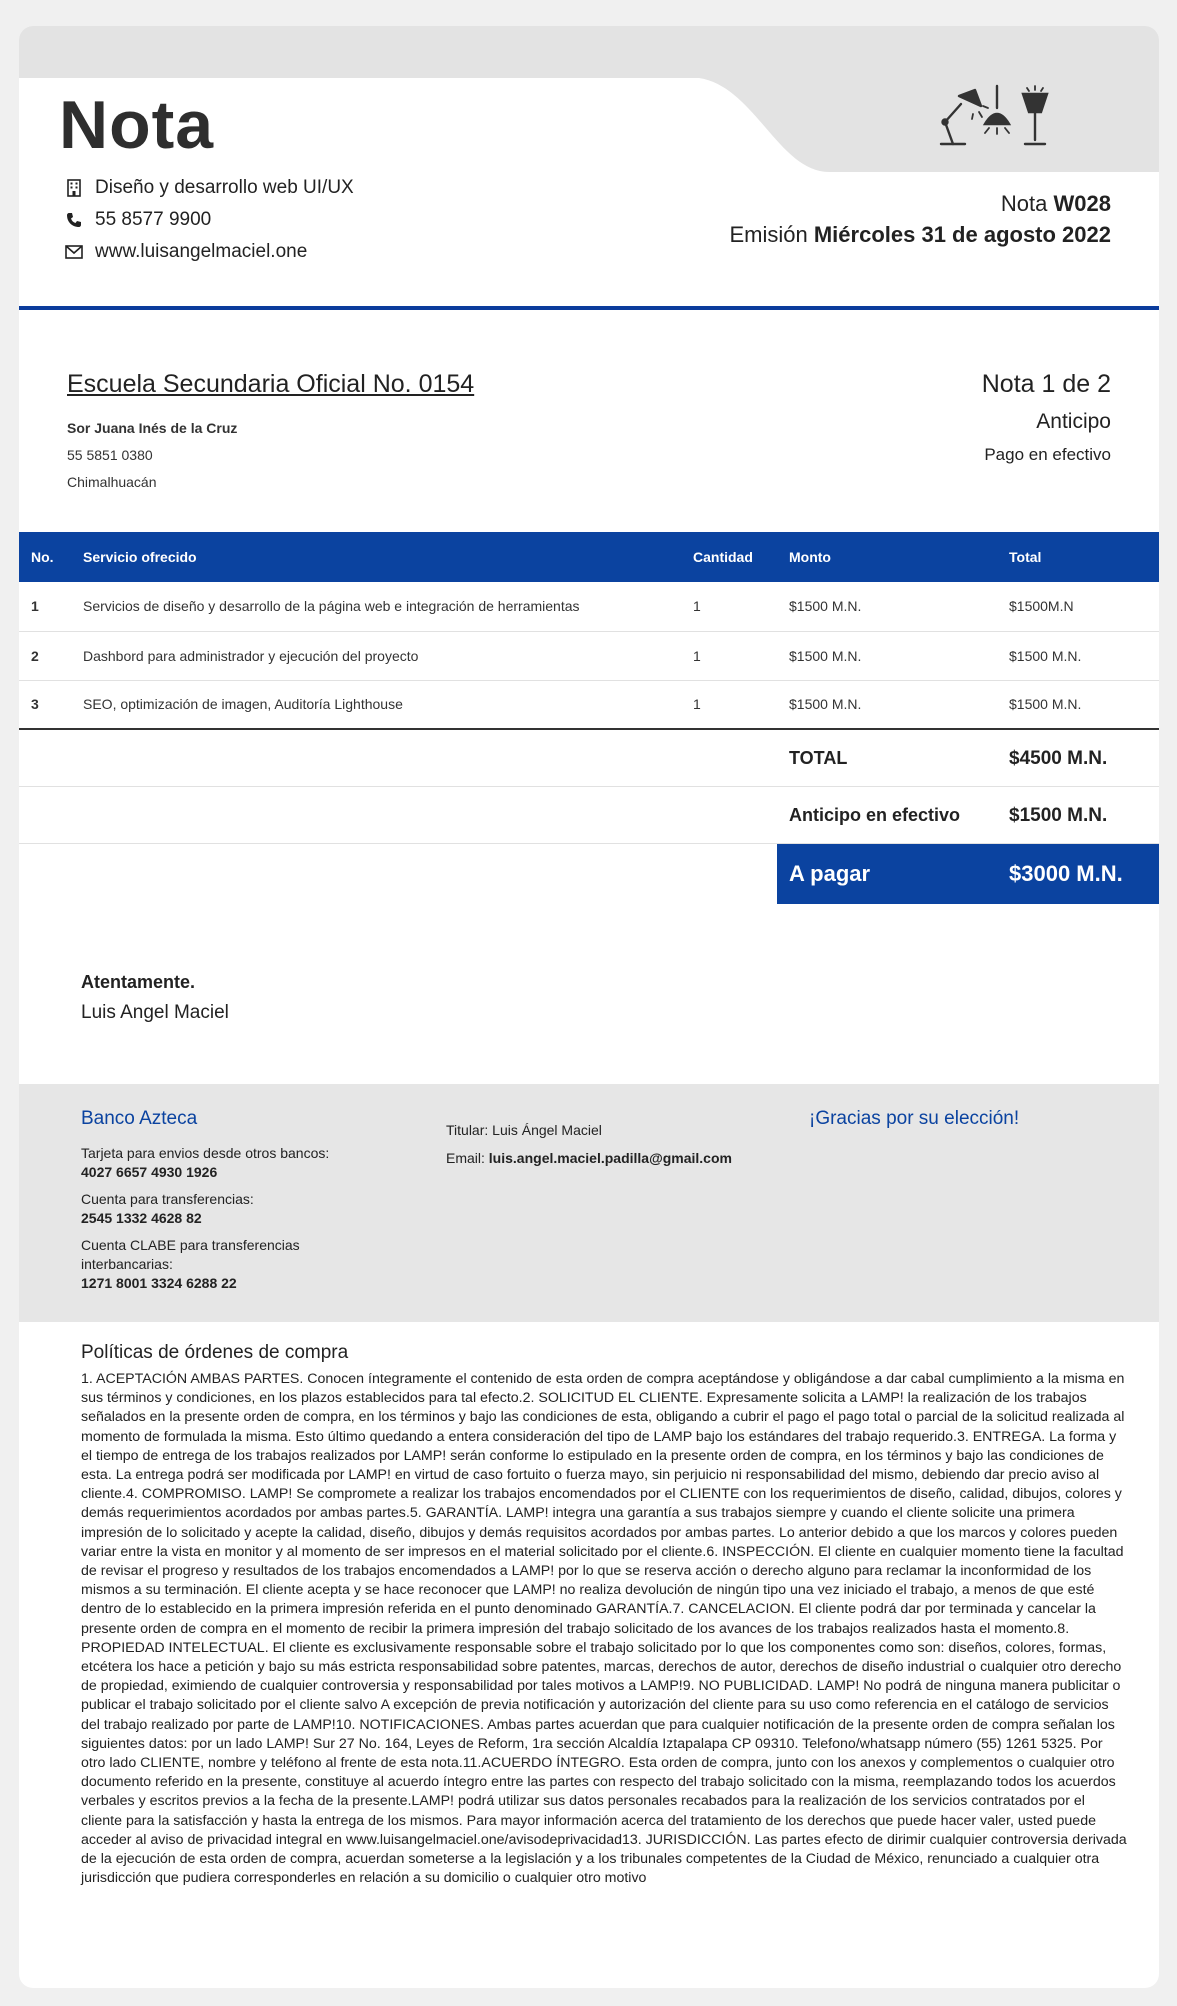 The width and height of the screenshot is (1177, 2006). What do you see at coordinates (723, 557) in the screenshot?
I see `col-header-quantity: Cantidad` at bounding box center [723, 557].